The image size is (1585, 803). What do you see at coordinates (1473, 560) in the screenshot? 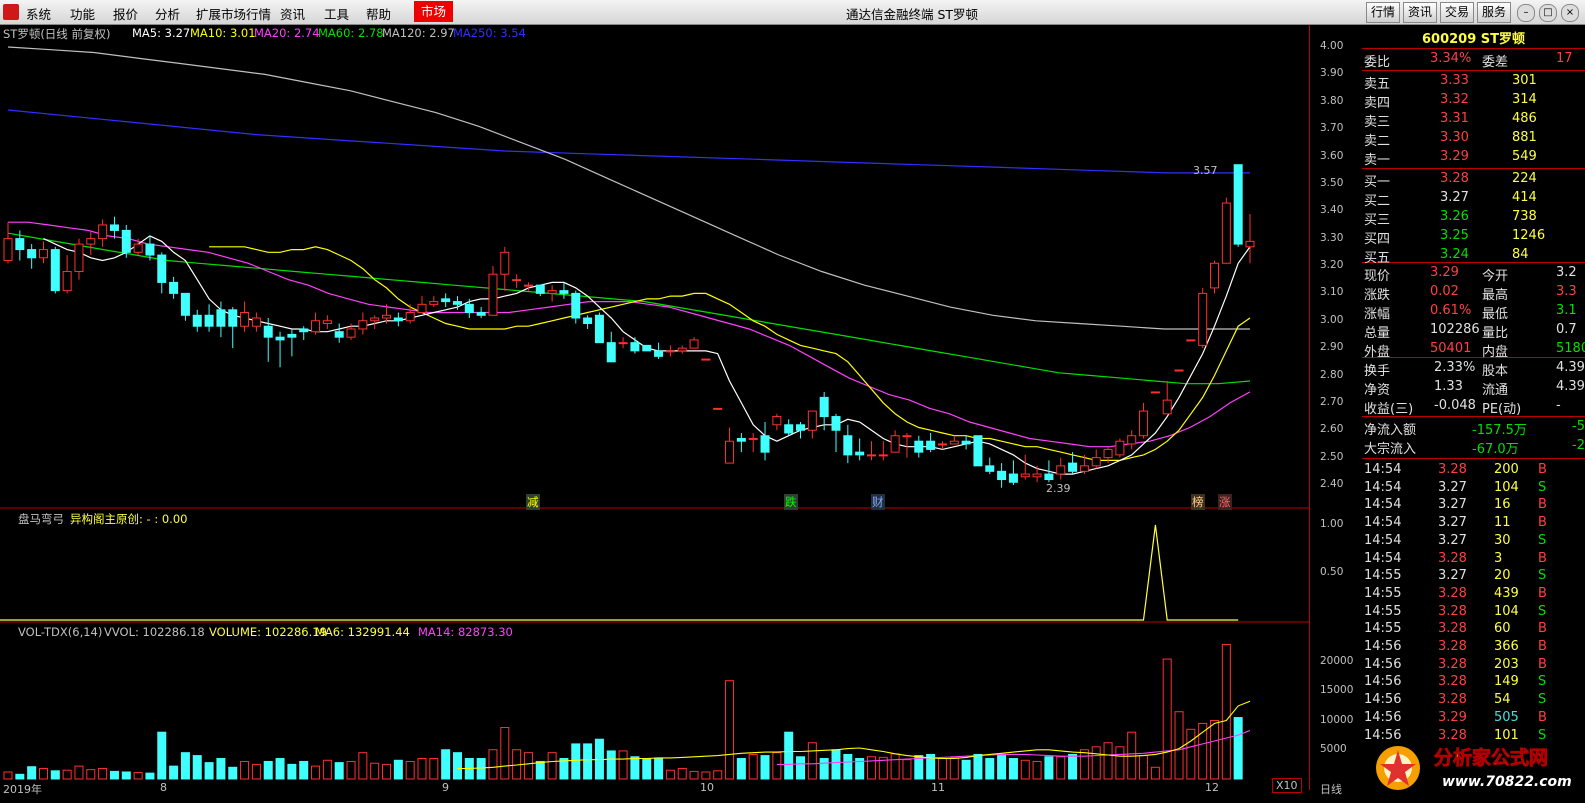
I see `tick-row: 14:54 3.28 3 B` at bounding box center [1473, 560].